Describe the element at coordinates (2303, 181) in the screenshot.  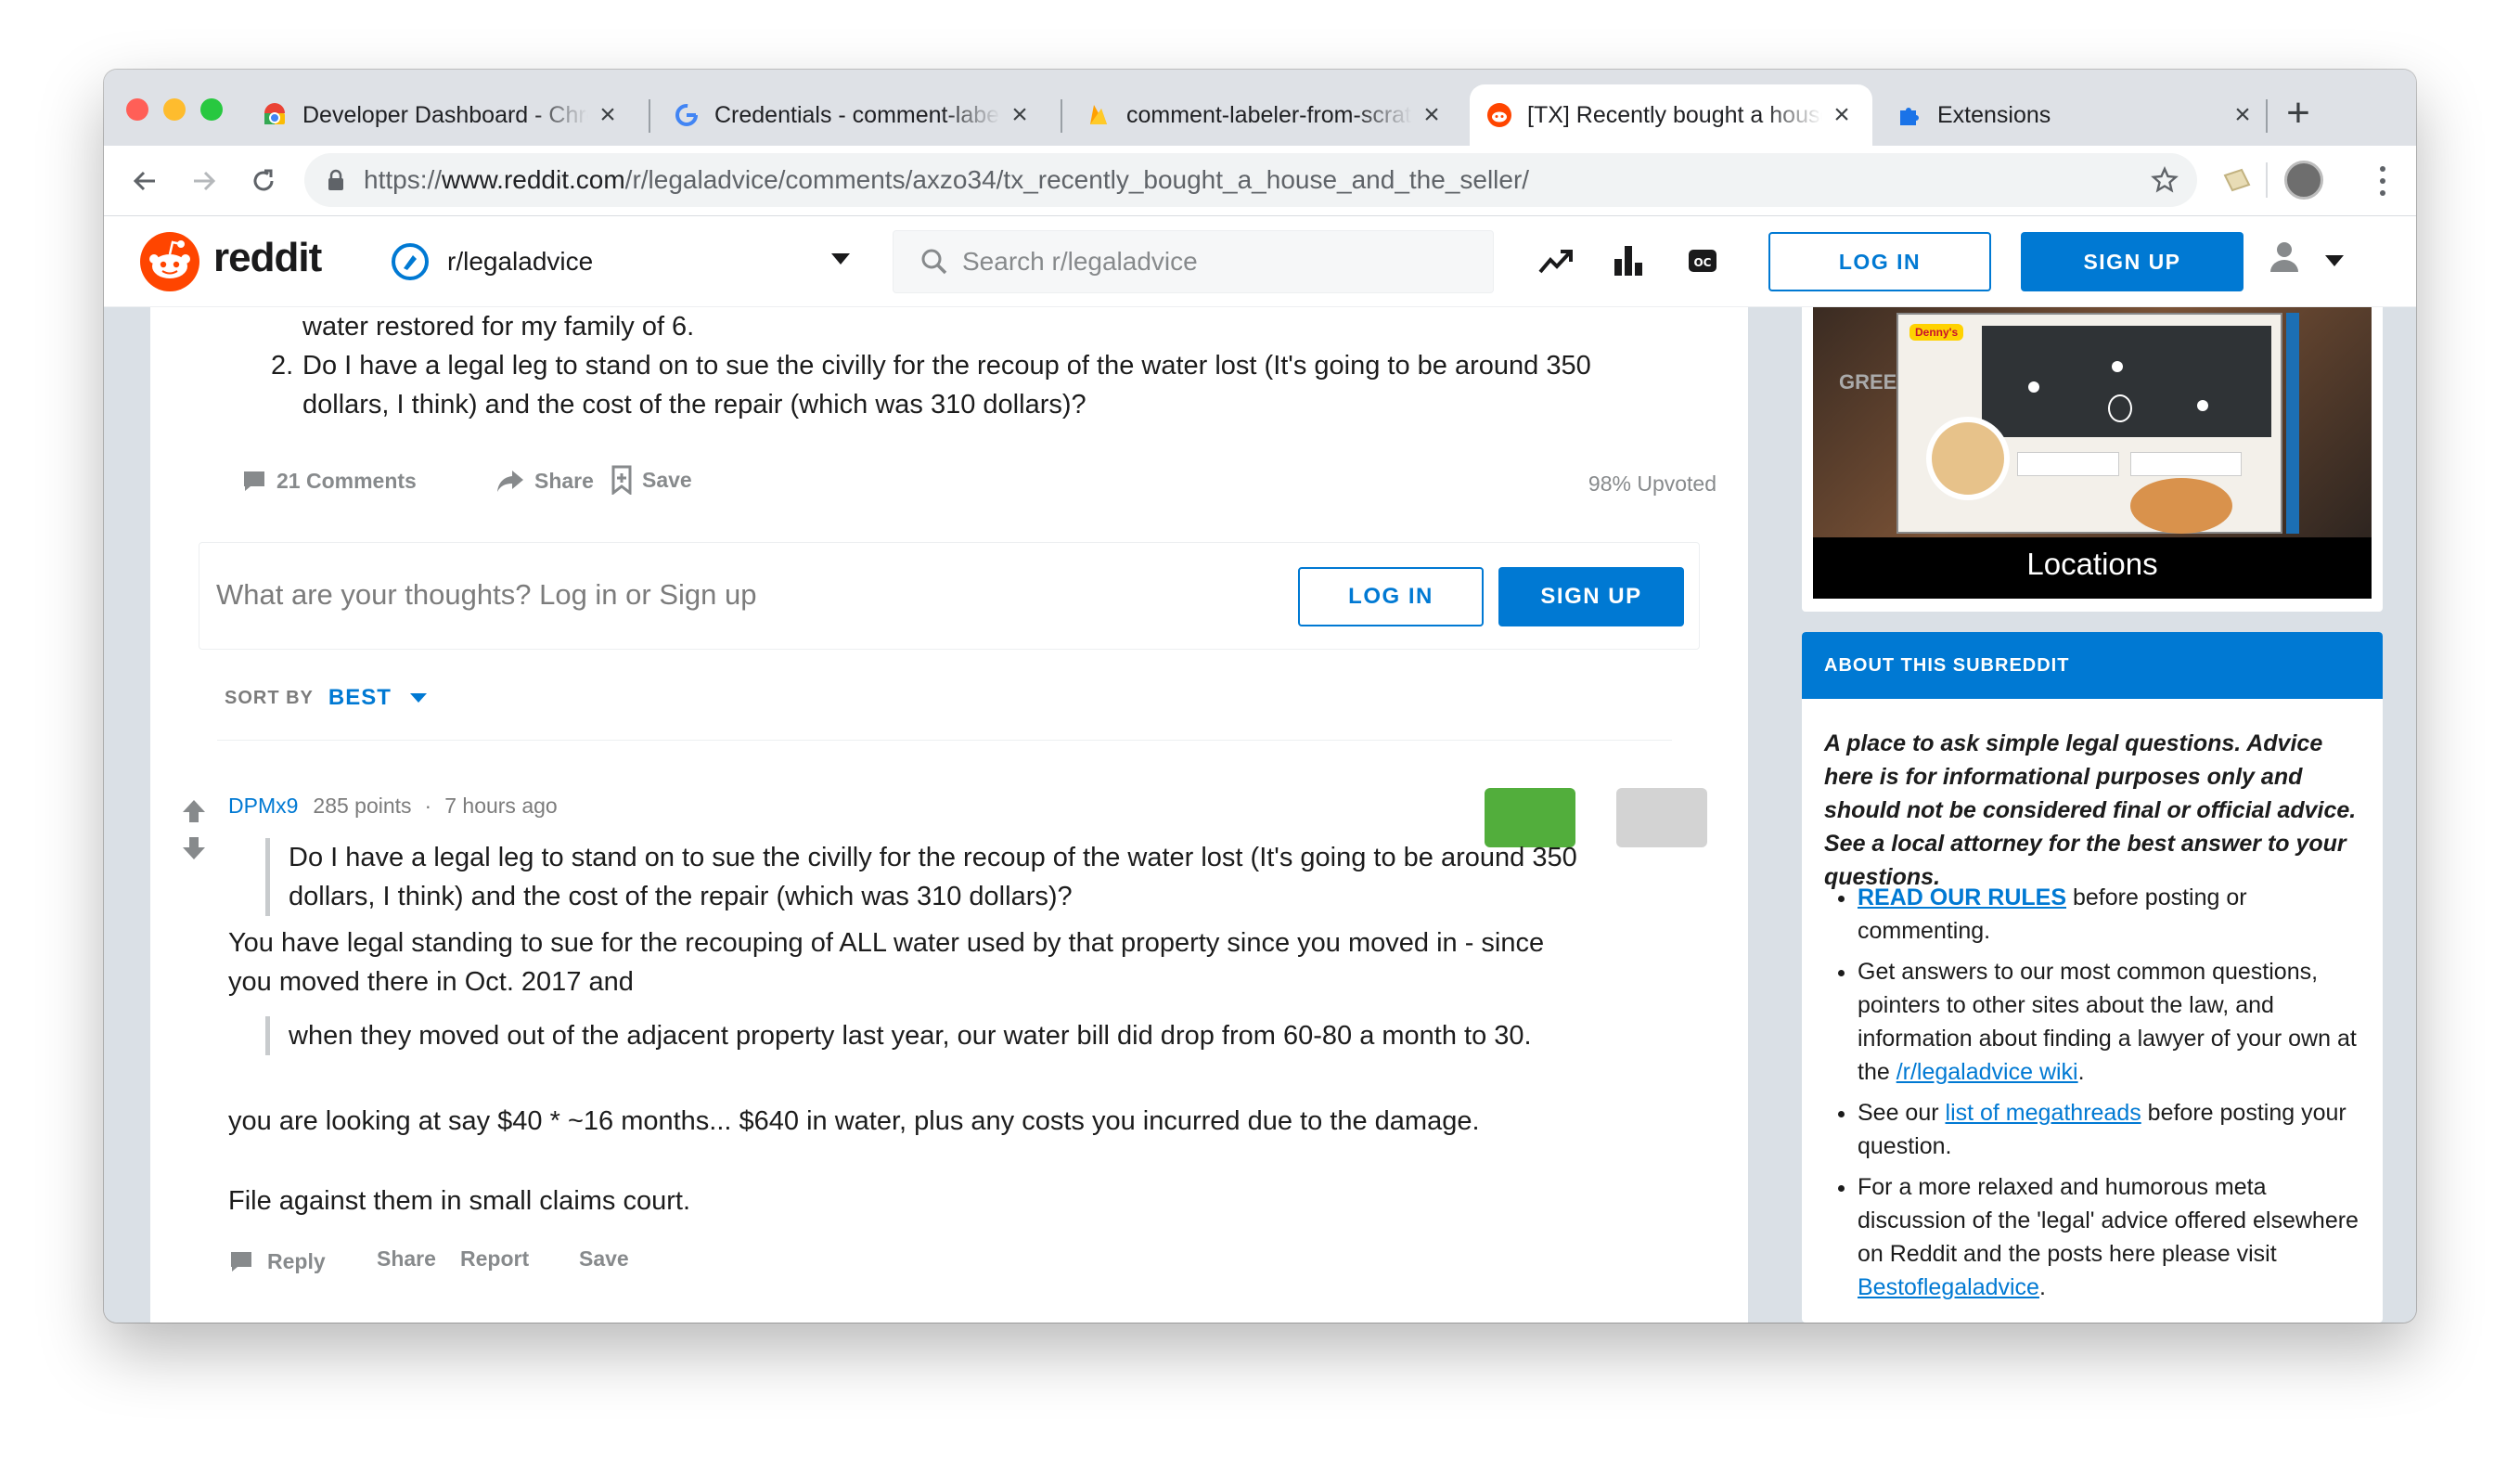
I see `profile-avatar` at that location.